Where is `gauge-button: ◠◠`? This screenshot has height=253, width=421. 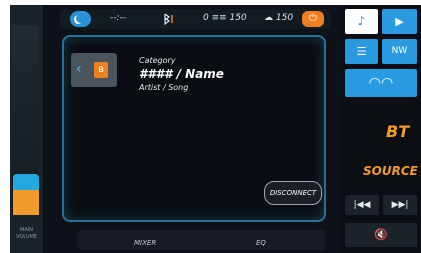 gauge-button: ◠◠ is located at coordinates (381, 83).